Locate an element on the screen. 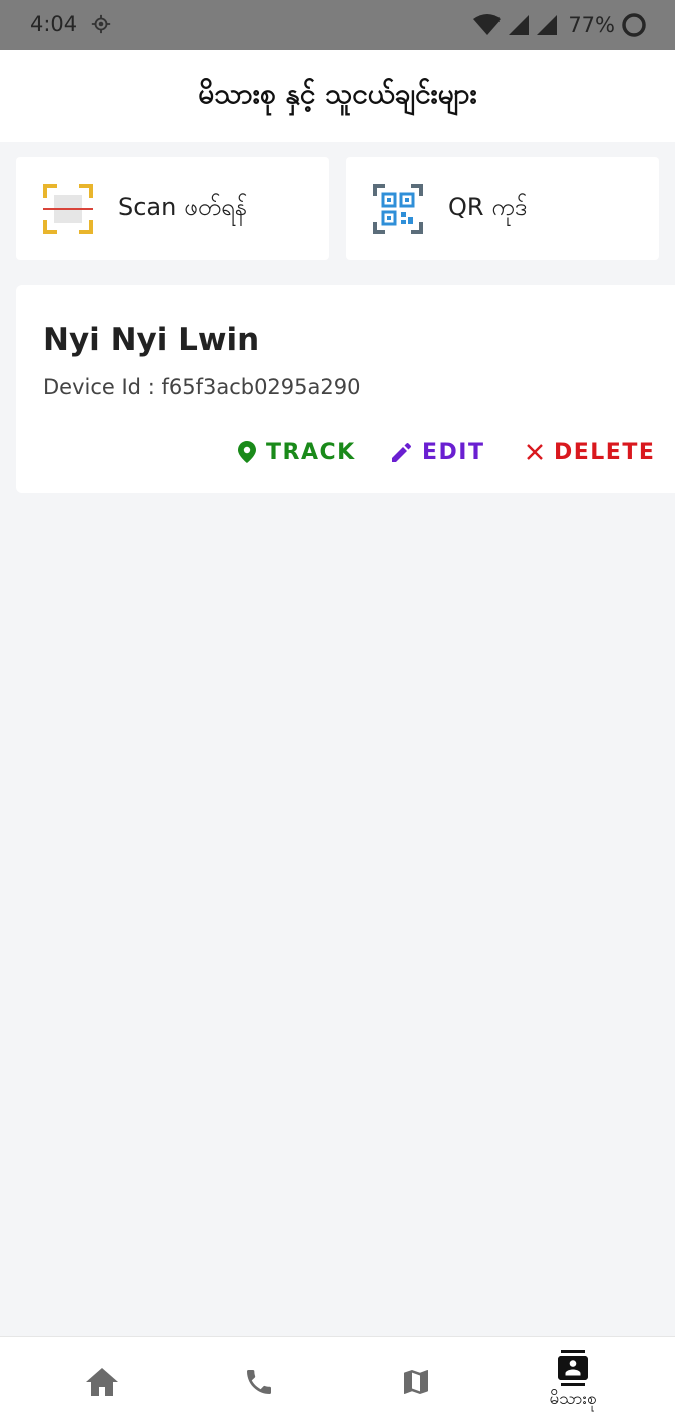 The height and width of the screenshot is (1426, 675). location-icon is located at coordinates (101, 24).